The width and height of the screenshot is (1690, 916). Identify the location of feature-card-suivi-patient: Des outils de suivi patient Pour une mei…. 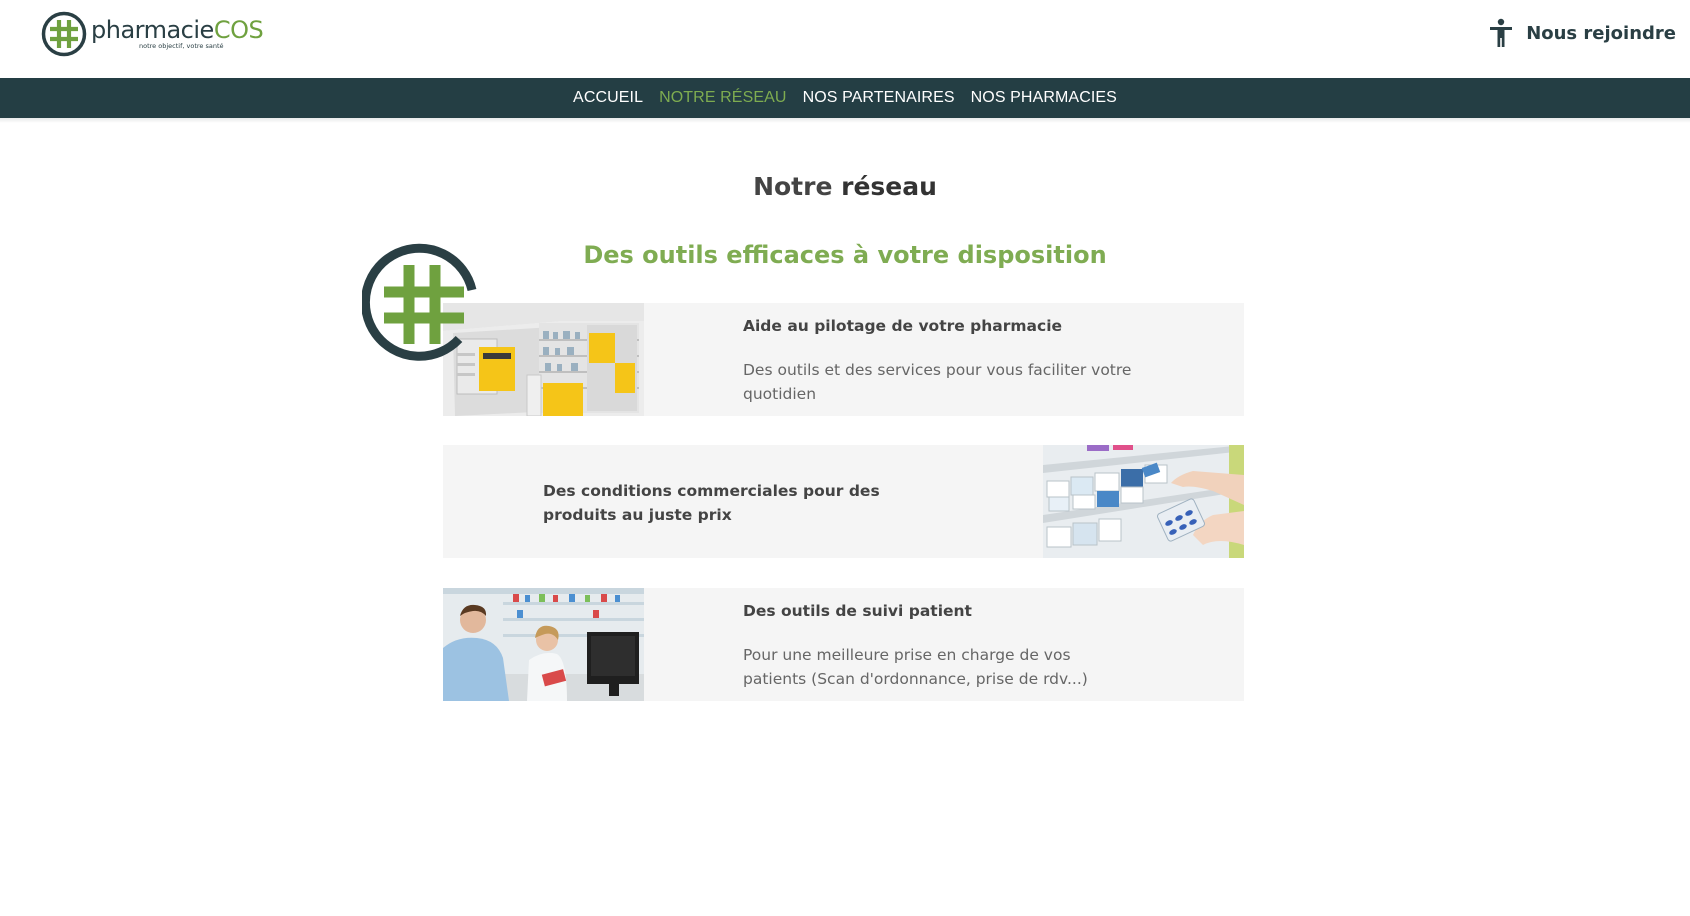
(843, 644).